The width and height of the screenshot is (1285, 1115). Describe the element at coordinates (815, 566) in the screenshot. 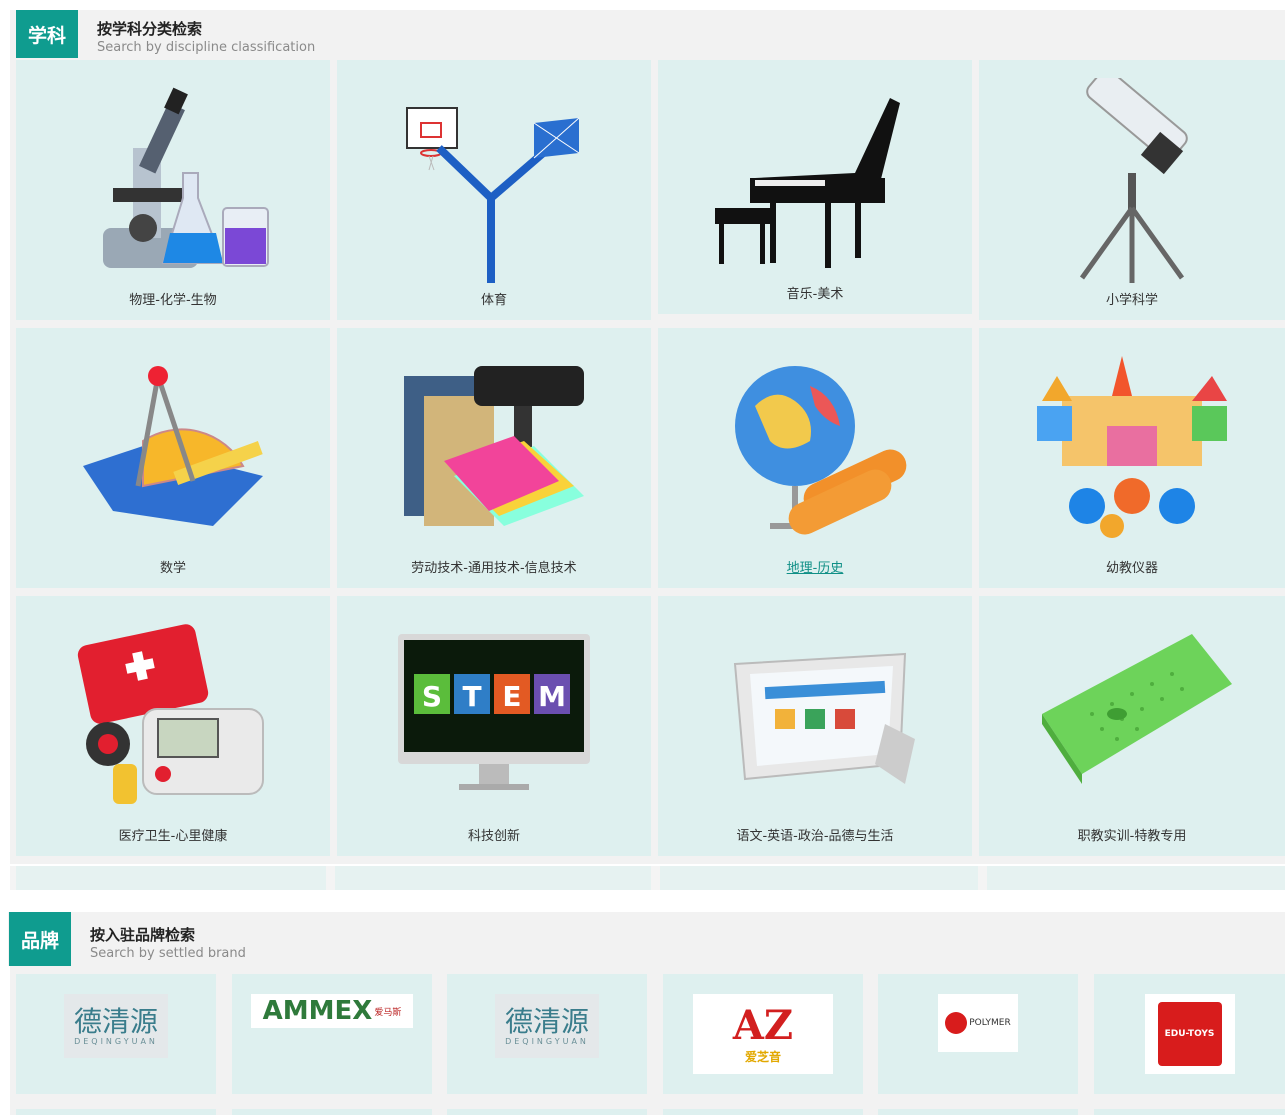

I see `subject-label-link: 地理-历史` at that location.